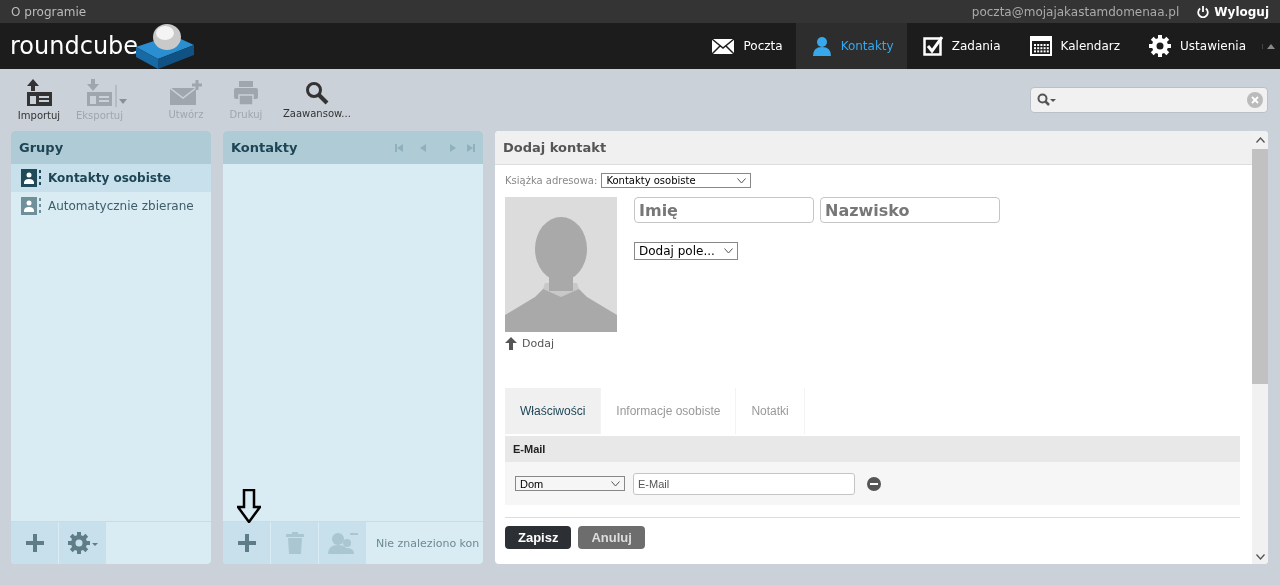 Image resolution: width=1280 pixels, height=585 pixels. What do you see at coordinates (1260, 557) in the screenshot?
I see `scroll-down-icon` at bounding box center [1260, 557].